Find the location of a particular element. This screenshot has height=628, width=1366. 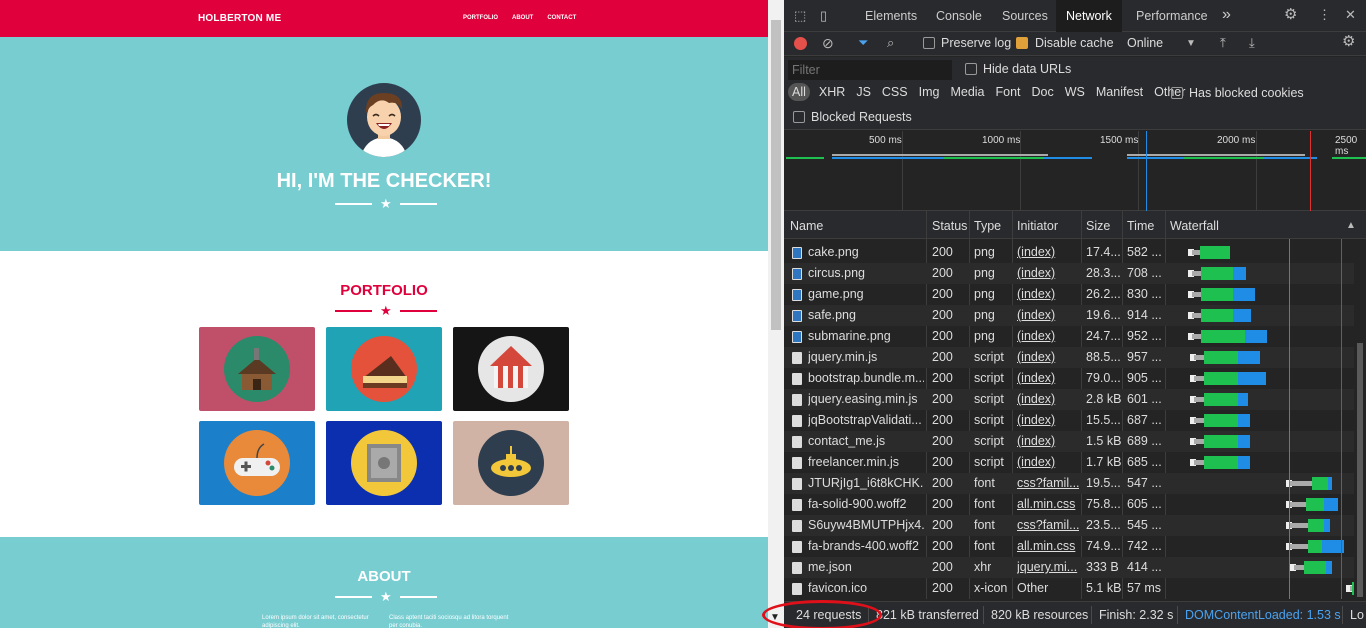

type-filter-media: Media is located at coordinates (967, 92).